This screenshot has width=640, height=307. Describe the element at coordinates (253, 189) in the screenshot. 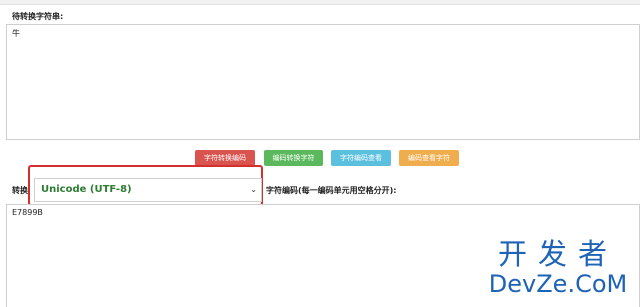

I see `chevron-down-icon: ⌄` at that location.